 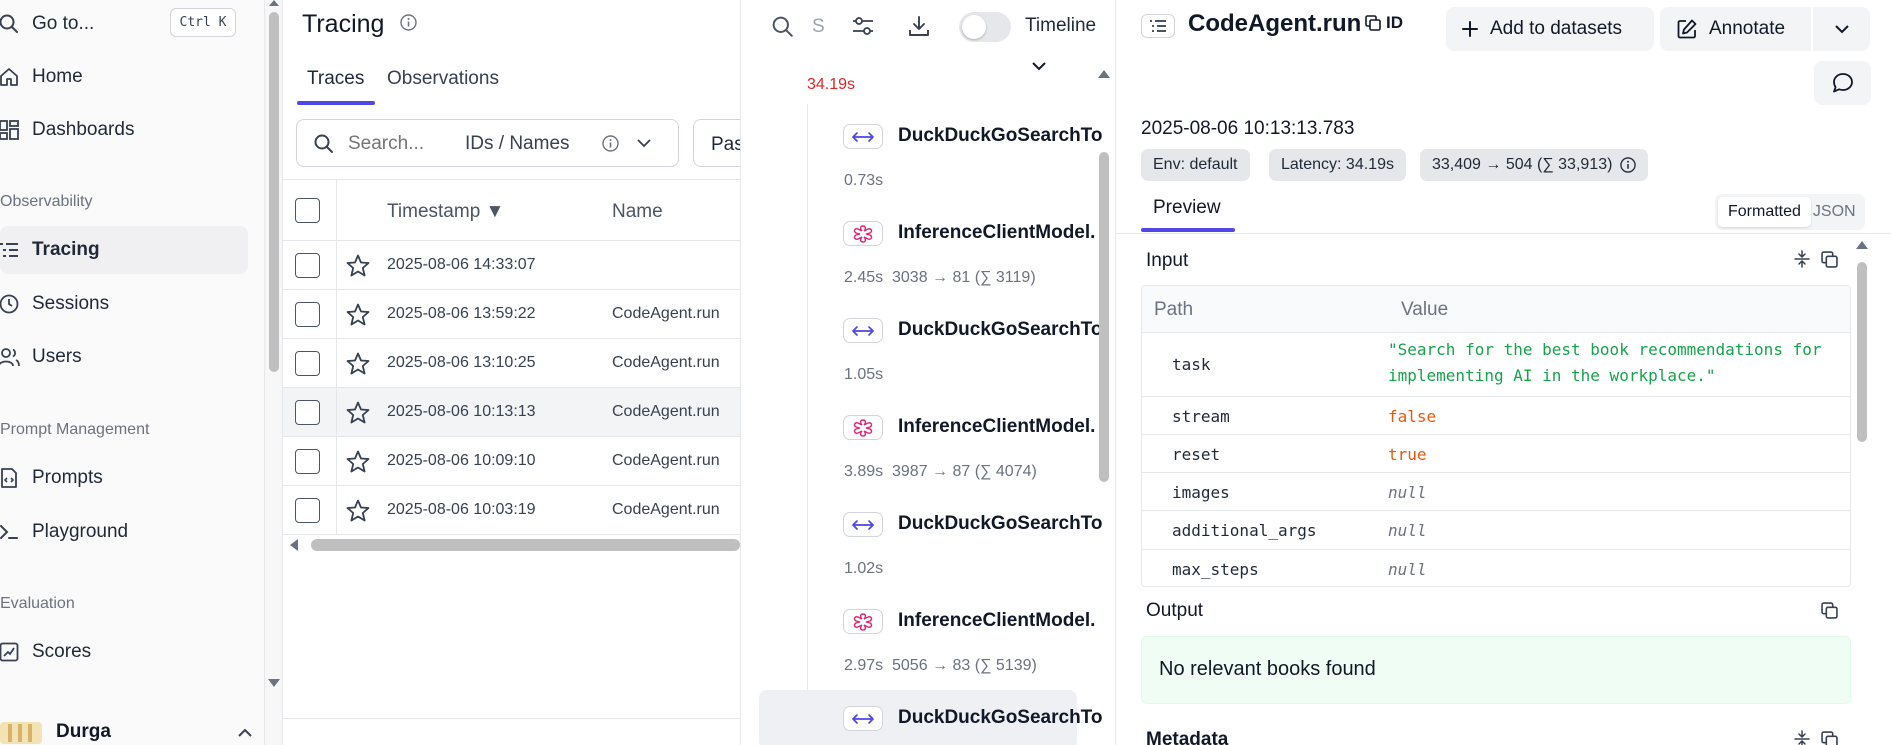 What do you see at coordinates (1735, 29) in the screenshot?
I see `annotate-button: Annotate` at bounding box center [1735, 29].